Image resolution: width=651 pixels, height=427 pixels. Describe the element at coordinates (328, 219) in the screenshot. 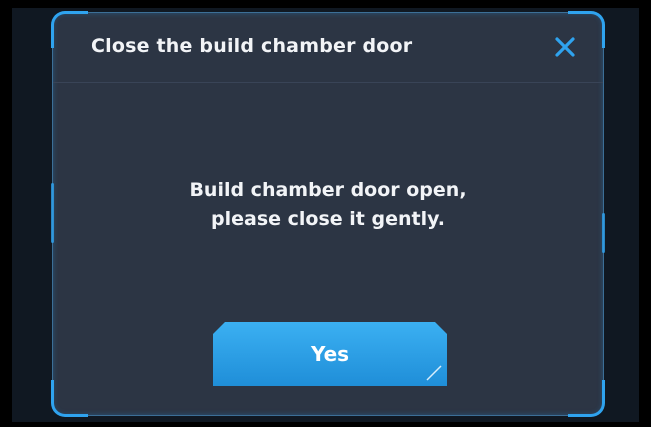

I see `message-line: please close it gently.` at that location.